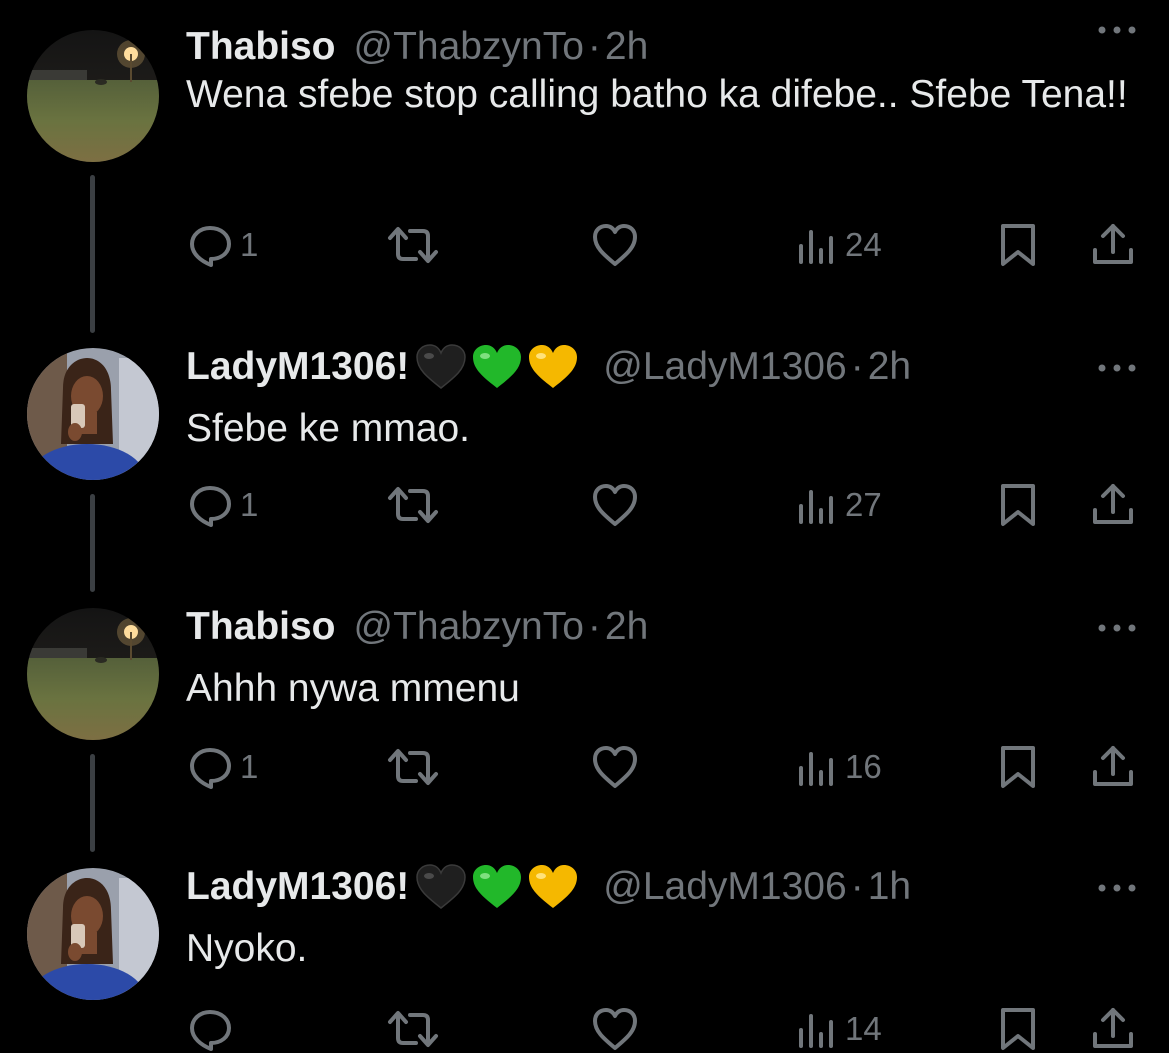  What do you see at coordinates (863, 504) in the screenshot?
I see `view-count: 27` at bounding box center [863, 504].